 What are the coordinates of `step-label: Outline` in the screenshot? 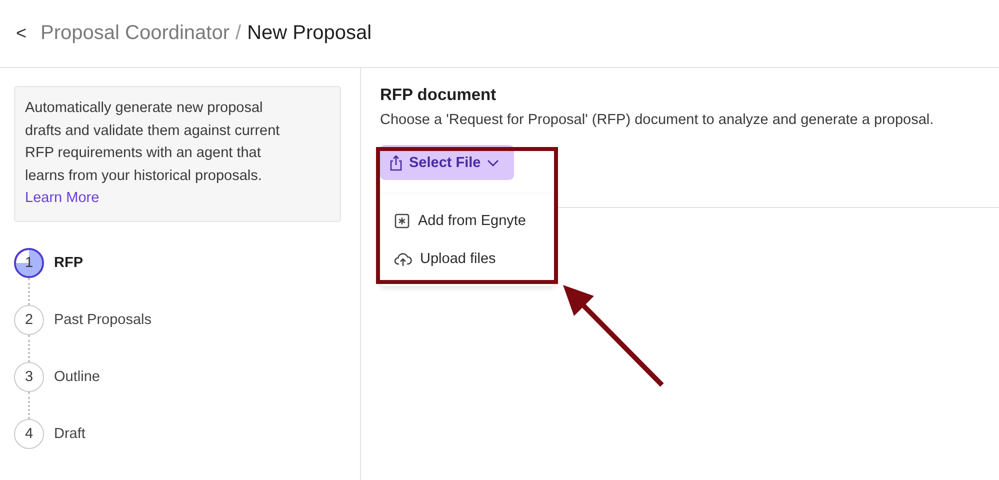 It's located at (77, 377).